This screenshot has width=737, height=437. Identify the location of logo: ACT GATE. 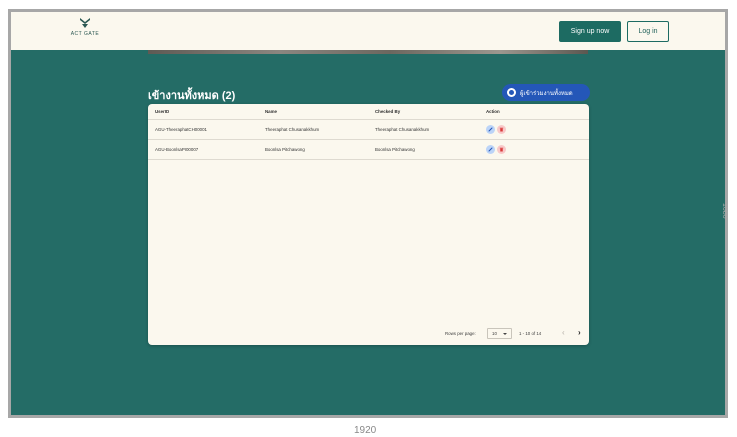
(85, 27).